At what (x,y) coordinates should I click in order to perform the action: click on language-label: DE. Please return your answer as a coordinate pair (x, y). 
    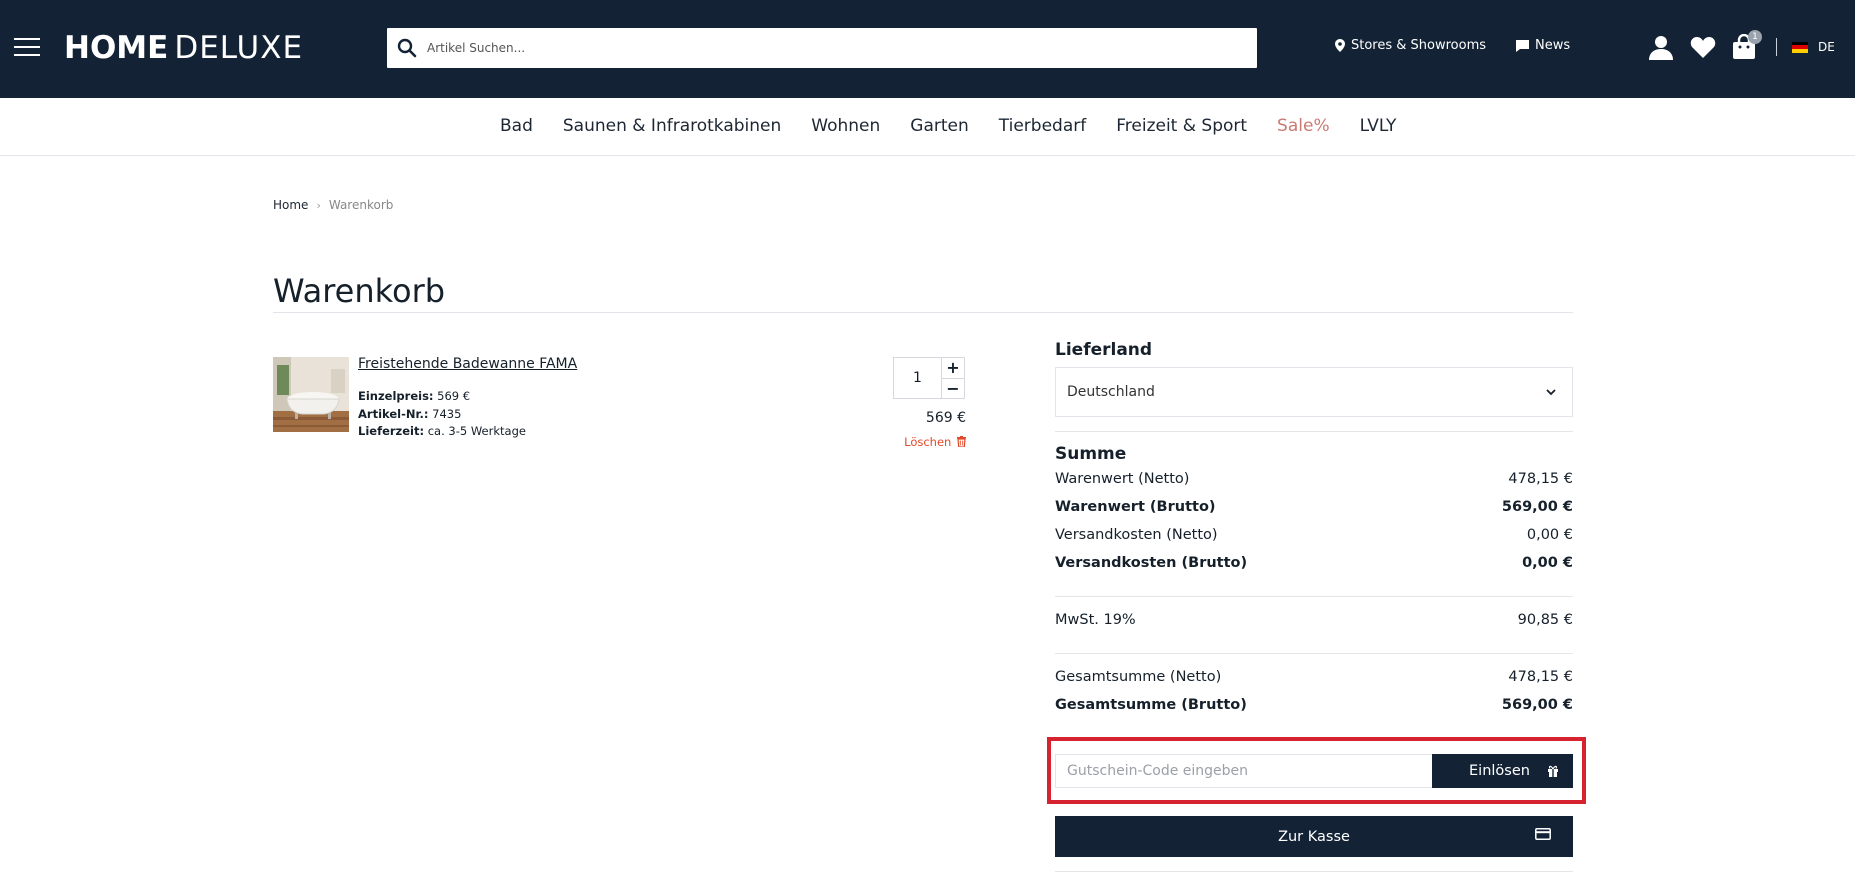
    Looking at the image, I should click on (1826, 47).